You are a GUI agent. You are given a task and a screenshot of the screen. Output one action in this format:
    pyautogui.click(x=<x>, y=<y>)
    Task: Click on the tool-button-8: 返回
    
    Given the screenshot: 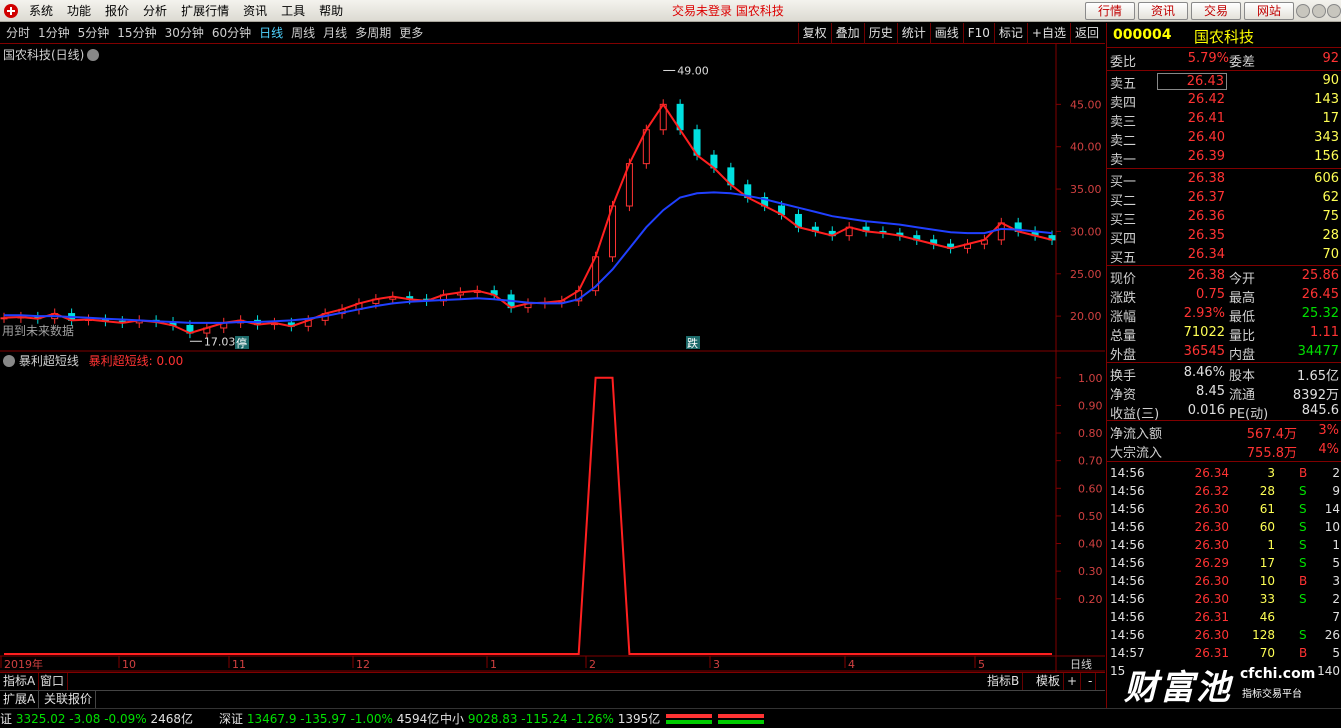 What is the action you would take?
    pyautogui.click(x=1086, y=33)
    